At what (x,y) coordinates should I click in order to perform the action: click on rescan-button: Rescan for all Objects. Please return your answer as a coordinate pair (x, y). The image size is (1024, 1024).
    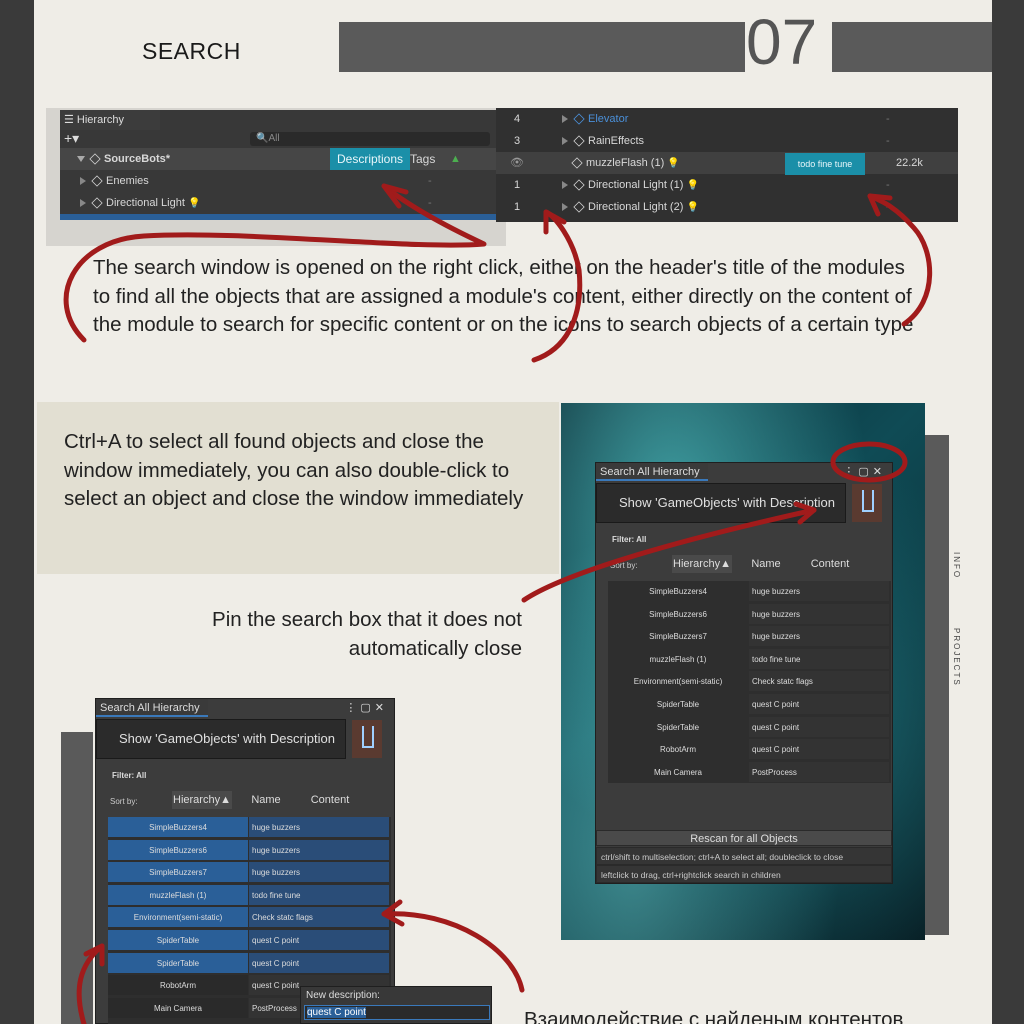
    Looking at the image, I should click on (744, 838).